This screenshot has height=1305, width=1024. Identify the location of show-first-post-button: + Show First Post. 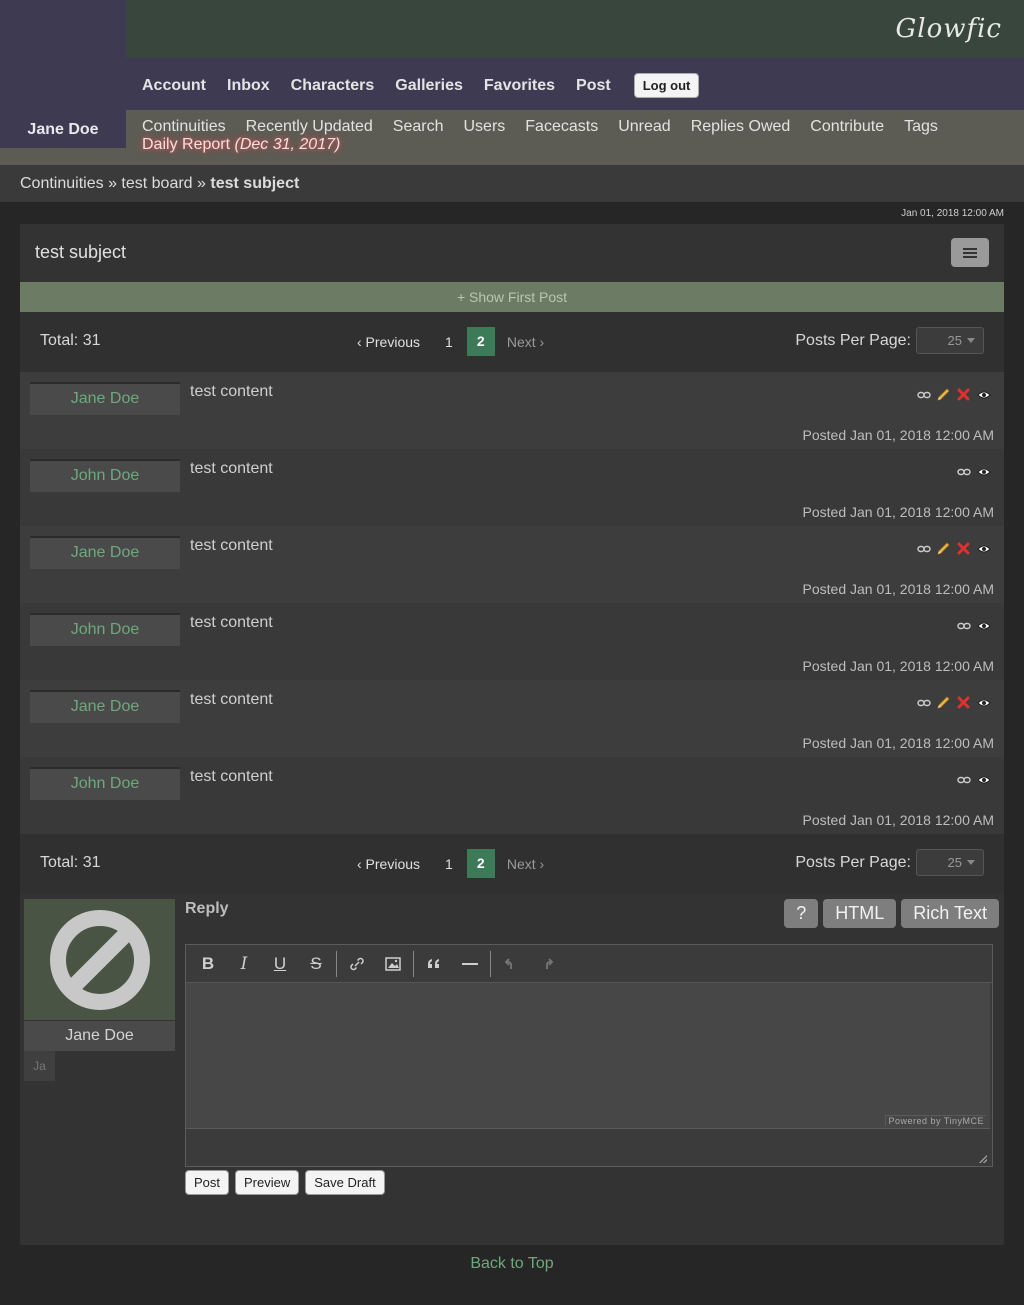
(512, 297).